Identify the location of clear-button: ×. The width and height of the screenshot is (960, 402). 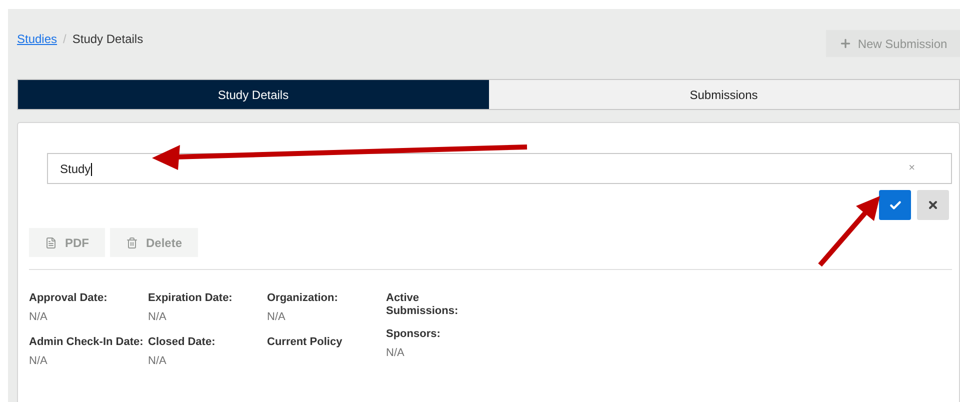
(911, 168).